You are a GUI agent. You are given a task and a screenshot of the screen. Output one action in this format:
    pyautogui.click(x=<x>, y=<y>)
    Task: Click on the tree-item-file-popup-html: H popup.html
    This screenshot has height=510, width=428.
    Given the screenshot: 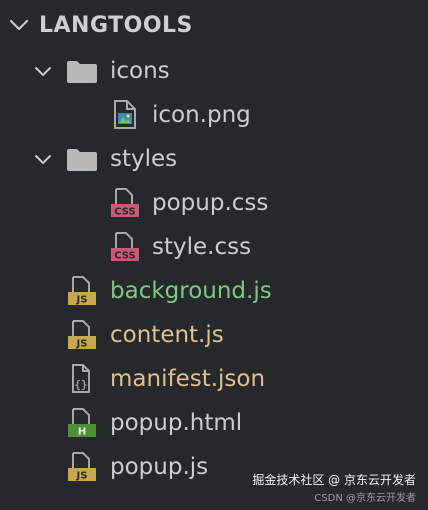 What is the action you would take?
    pyautogui.click(x=214, y=424)
    